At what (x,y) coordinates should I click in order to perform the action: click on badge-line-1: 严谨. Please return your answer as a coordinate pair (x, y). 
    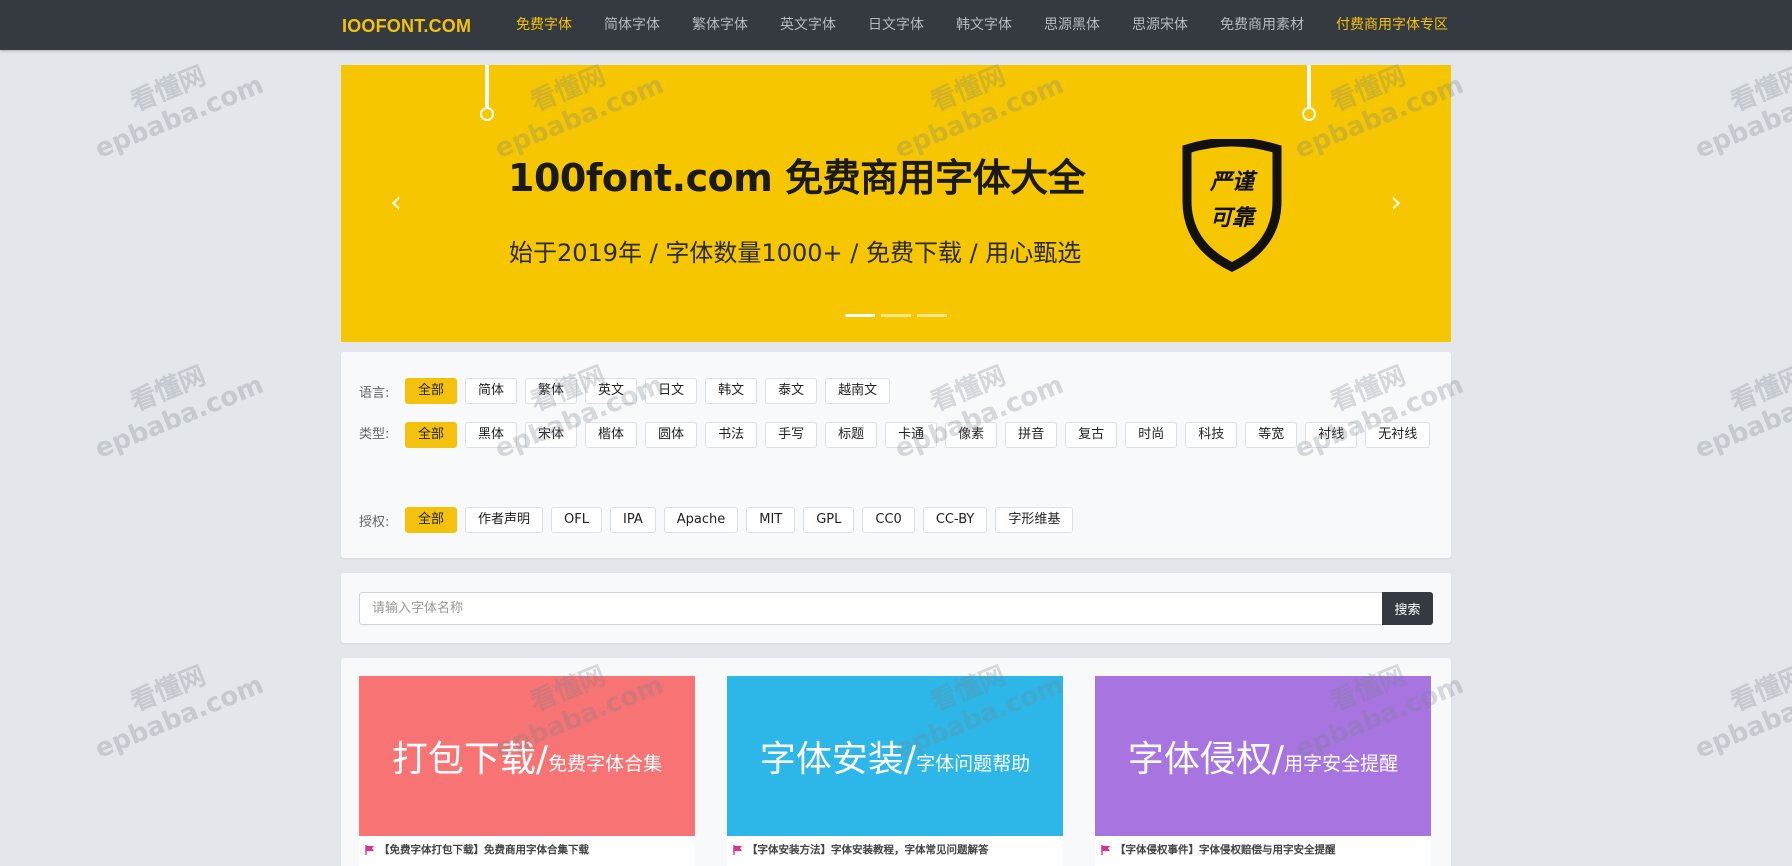
    Looking at the image, I should click on (1231, 182).